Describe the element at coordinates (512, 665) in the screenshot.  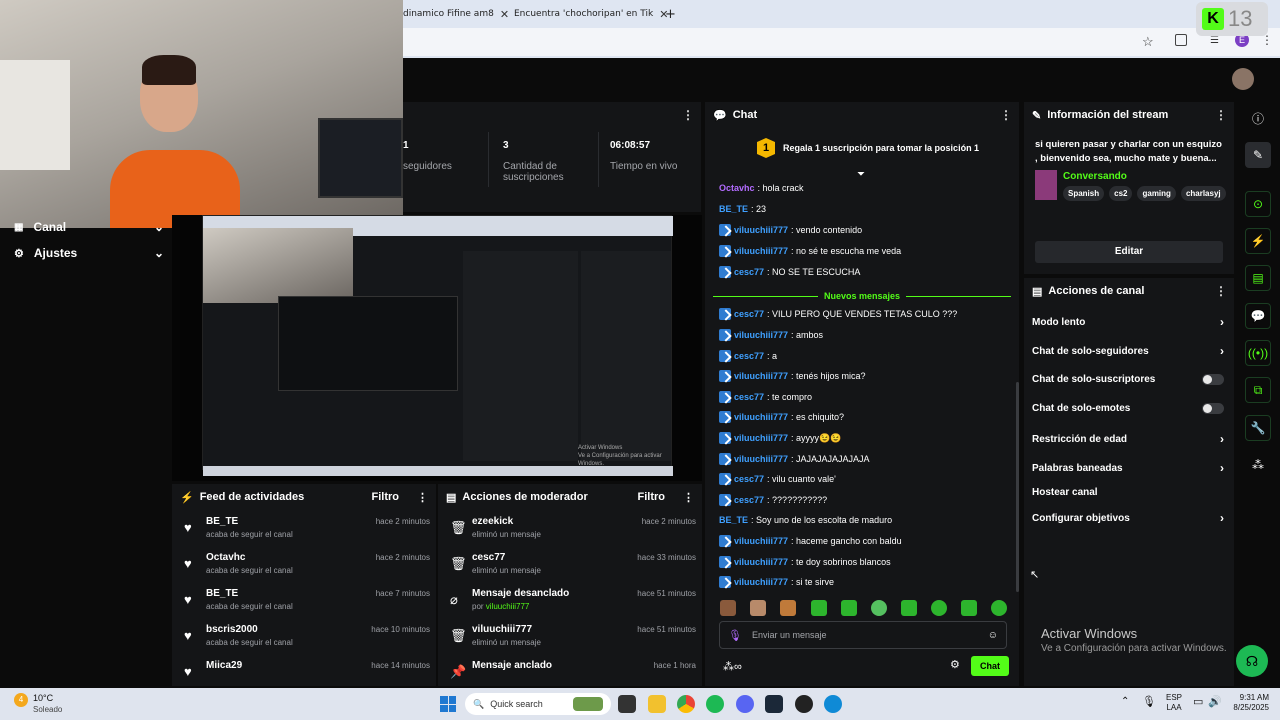
I see `mod-action-title: Mensaje anclado` at that location.